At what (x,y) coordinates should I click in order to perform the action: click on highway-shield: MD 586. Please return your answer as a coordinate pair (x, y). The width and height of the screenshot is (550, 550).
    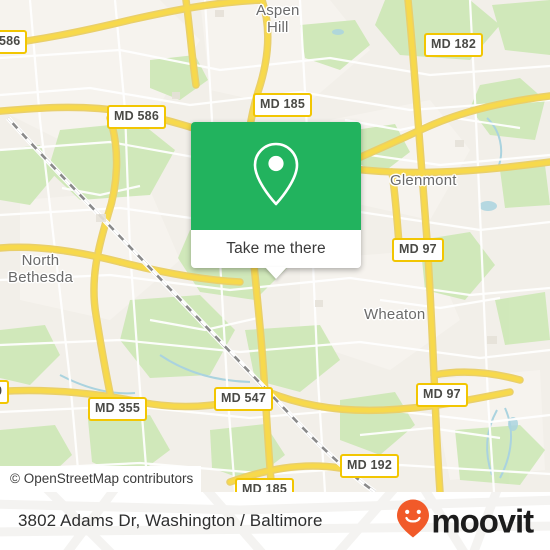
    Looking at the image, I should click on (136, 117).